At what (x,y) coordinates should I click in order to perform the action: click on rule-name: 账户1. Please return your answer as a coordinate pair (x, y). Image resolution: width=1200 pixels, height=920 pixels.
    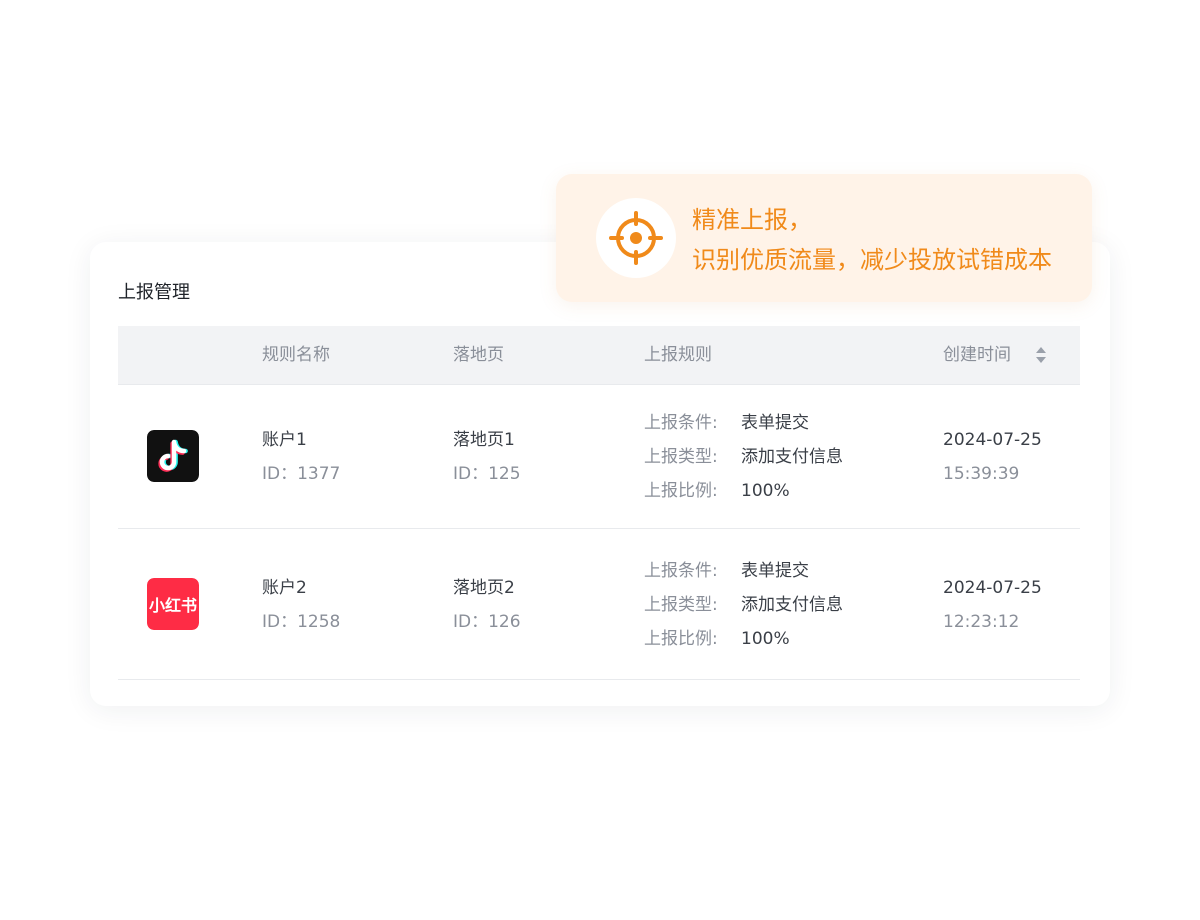
    Looking at the image, I should click on (301, 440).